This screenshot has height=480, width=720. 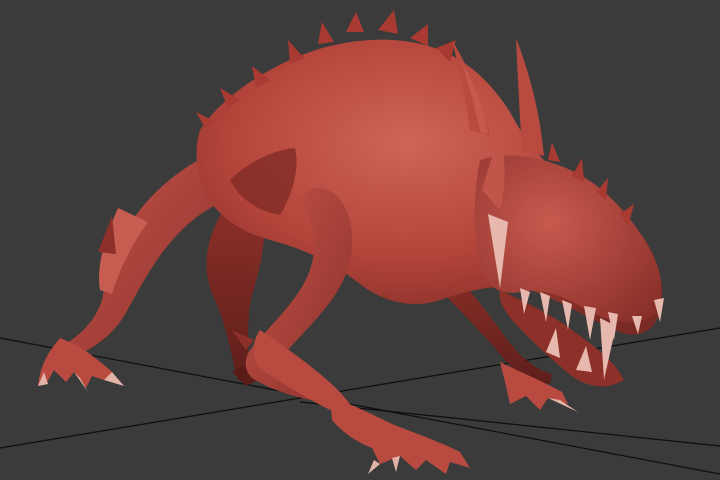 What do you see at coordinates (590, 323) in the screenshot?
I see `tooth` at bounding box center [590, 323].